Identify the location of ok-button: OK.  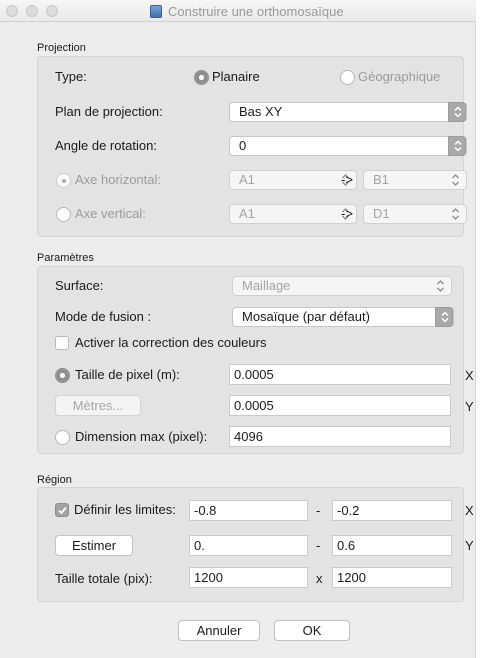
(312, 630).